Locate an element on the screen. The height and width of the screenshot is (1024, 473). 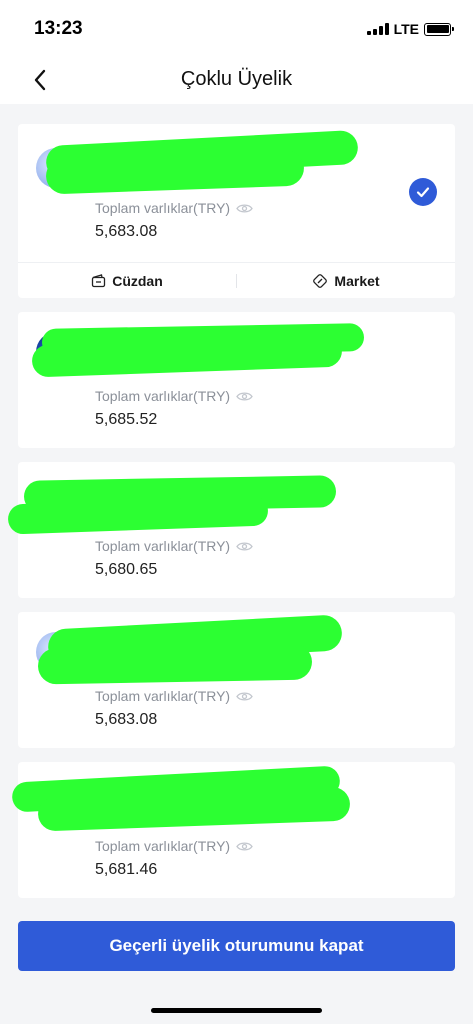
account-card: Toplam varlıklar(TRY) 5,683.08 is located at coordinates (236, 680).